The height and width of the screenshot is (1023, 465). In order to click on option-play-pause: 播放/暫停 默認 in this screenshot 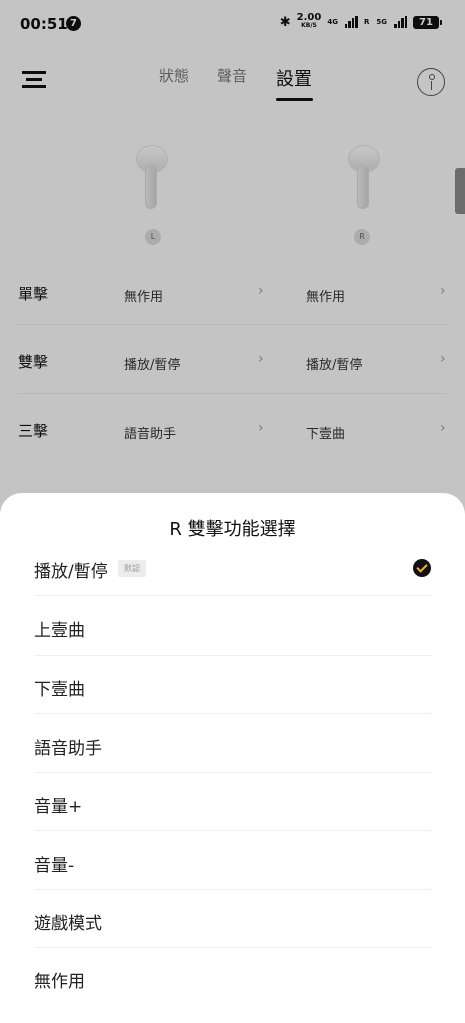, I will do `click(232, 586)`.